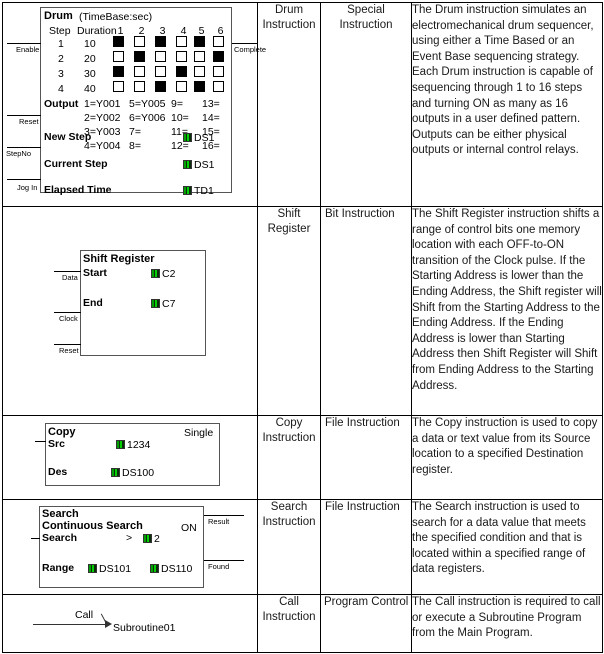 The image size is (604, 654). Describe the element at coordinates (139, 56) in the screenshot. I see `drum-cell-r2-c2` at that location.